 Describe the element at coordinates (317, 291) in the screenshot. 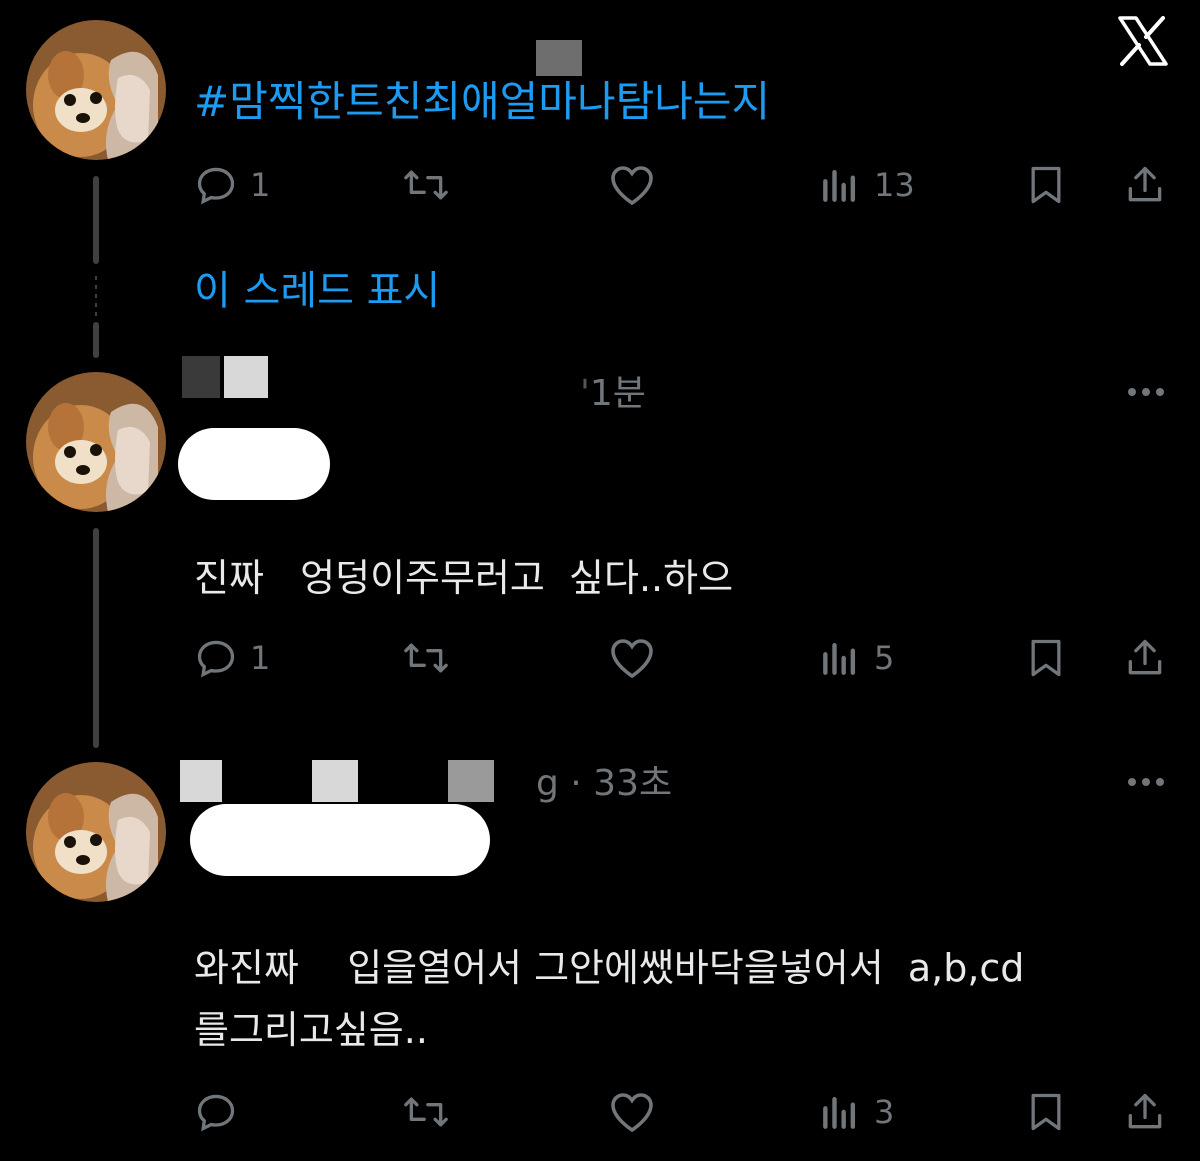

I see `show-thread-link: 이 스레드 표시` at that location.